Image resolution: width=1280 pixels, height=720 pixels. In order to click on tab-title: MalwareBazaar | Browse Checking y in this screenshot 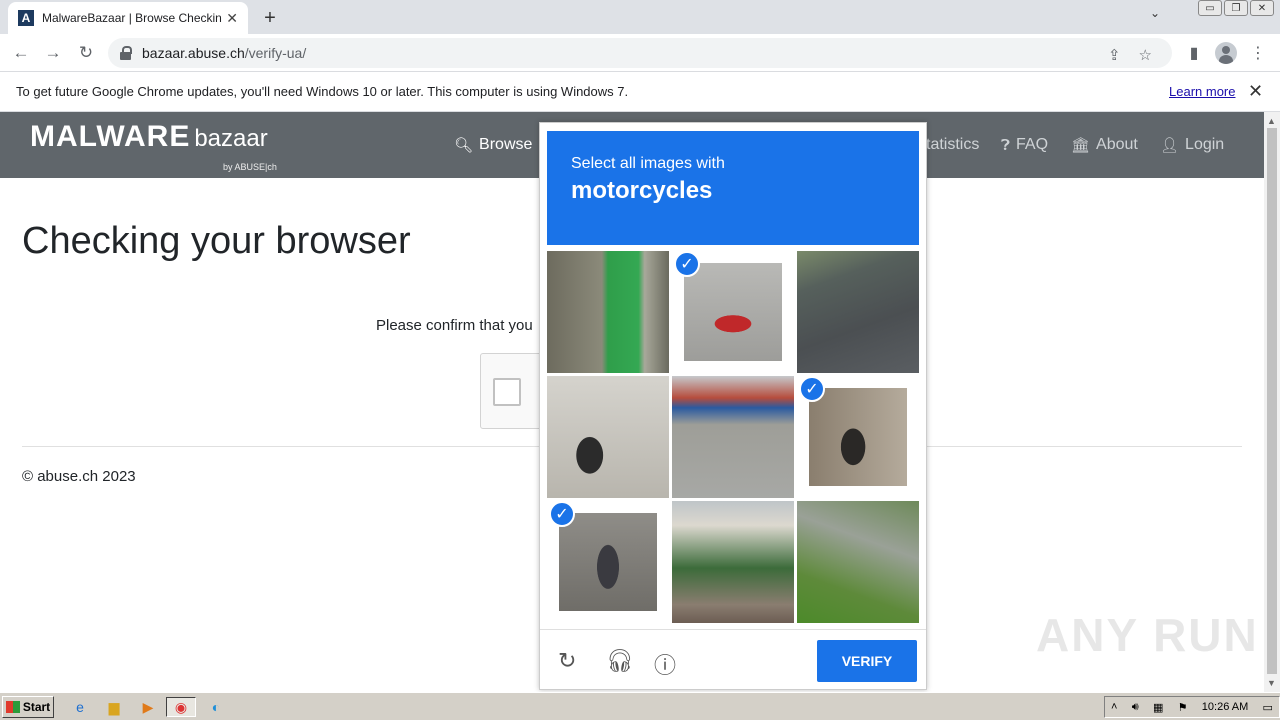, I will do `click(132, 18)`.